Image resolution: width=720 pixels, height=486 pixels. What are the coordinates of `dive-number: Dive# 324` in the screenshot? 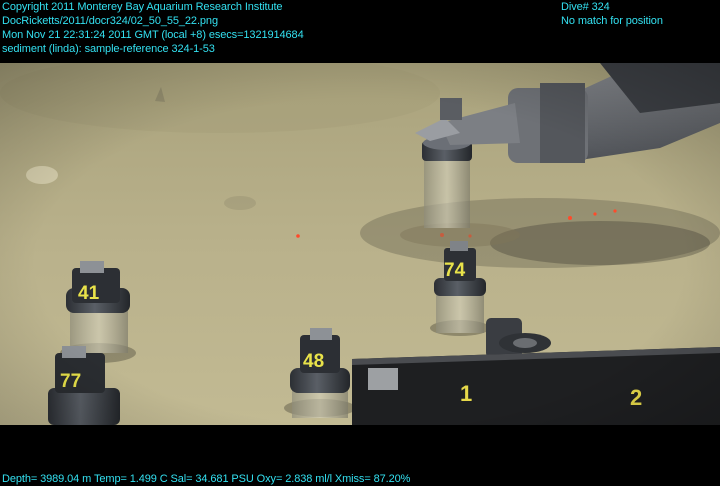 It's located at (585, 7).